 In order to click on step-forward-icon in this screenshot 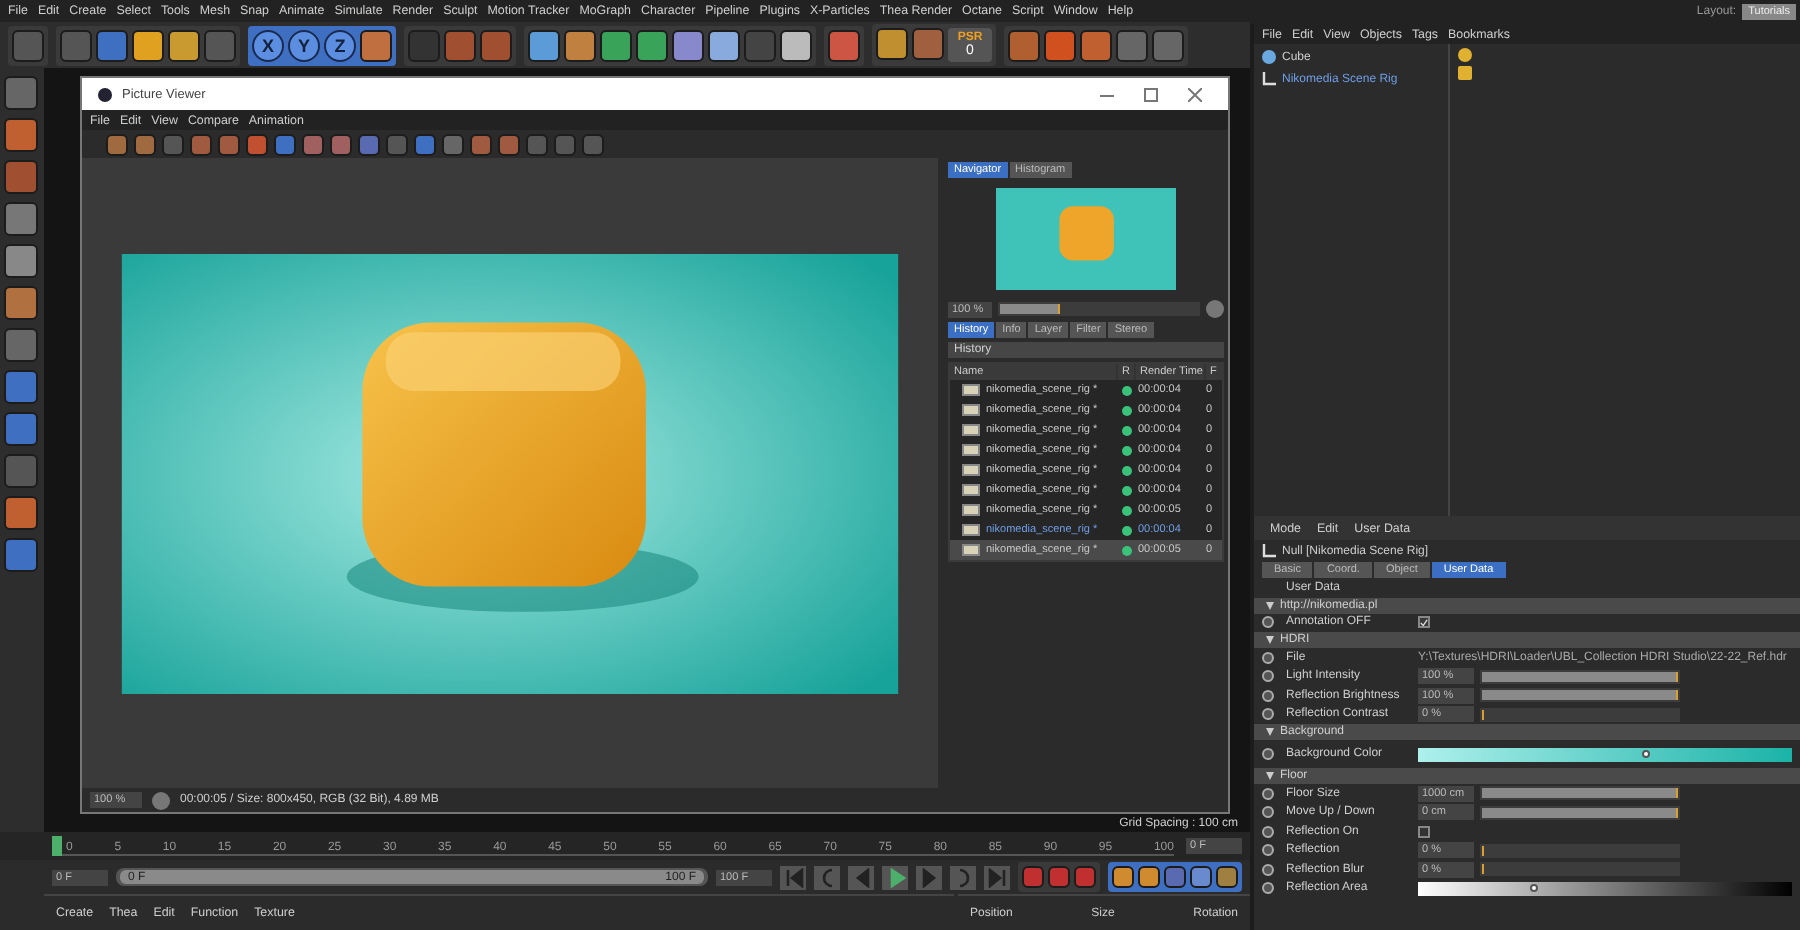, I will do `click(929, 877)`.